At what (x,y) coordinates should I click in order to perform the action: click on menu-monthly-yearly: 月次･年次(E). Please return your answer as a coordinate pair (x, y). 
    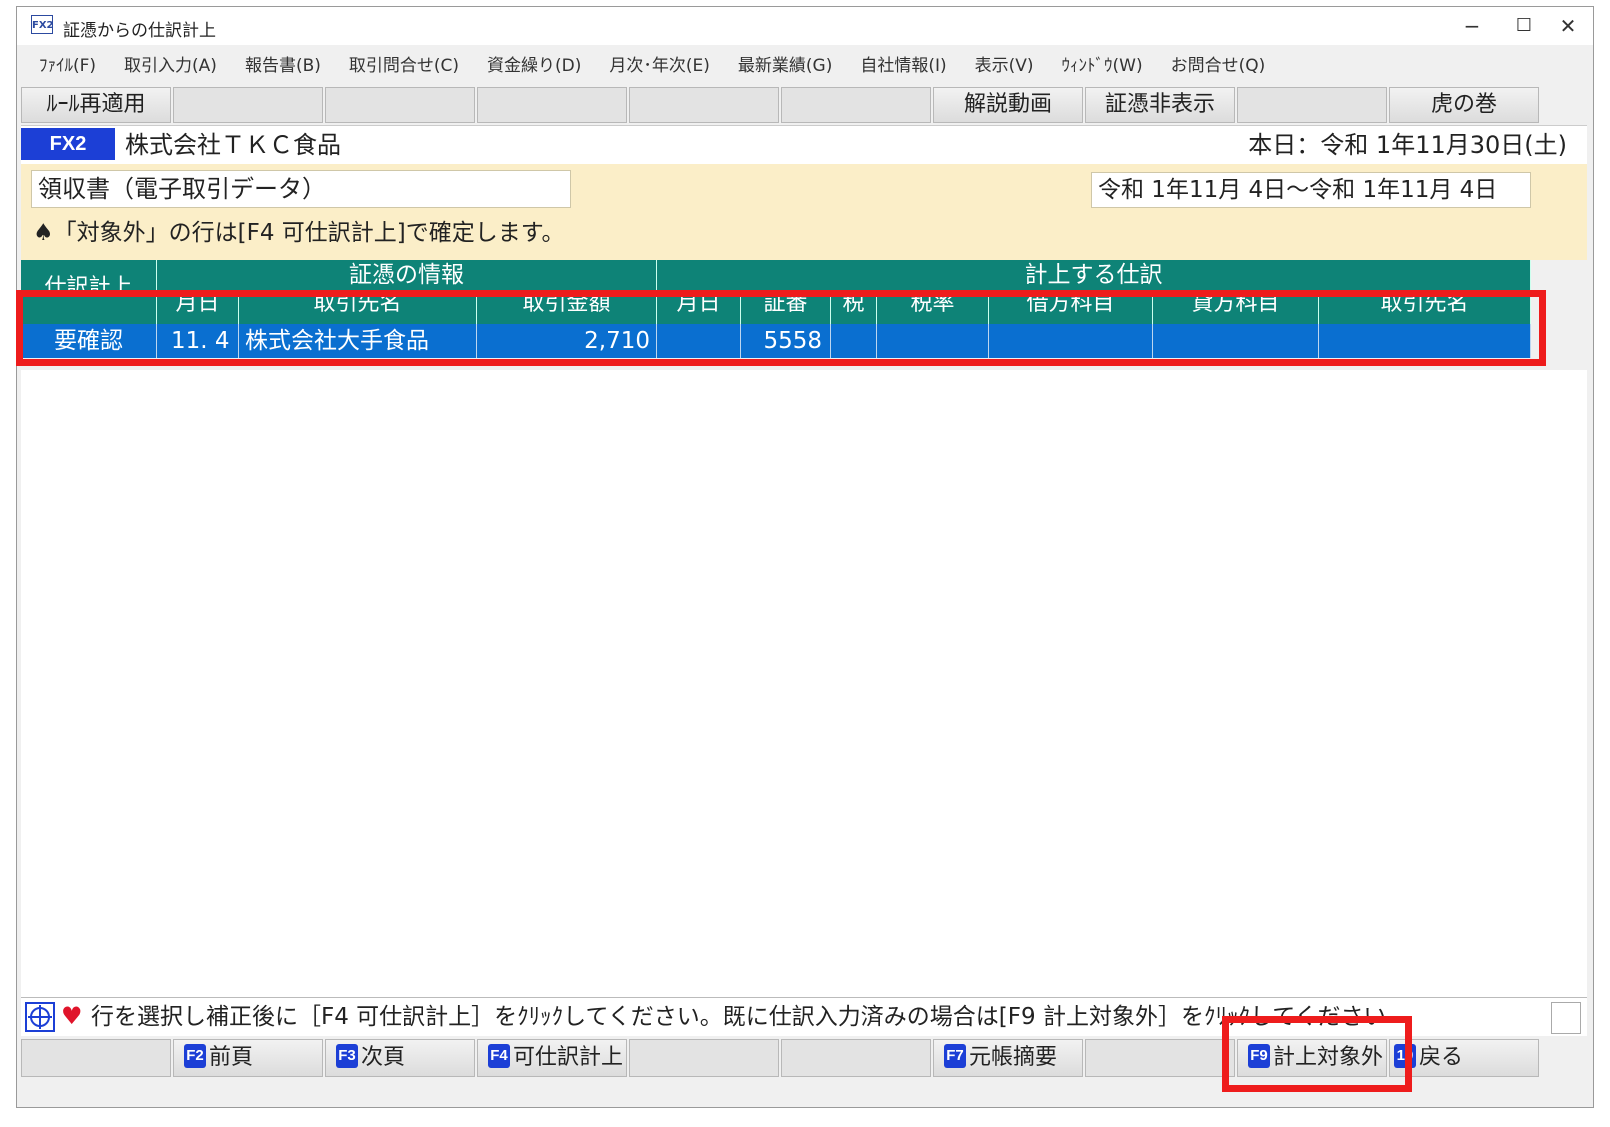
    Looking at the image, I should click on (659, 66).